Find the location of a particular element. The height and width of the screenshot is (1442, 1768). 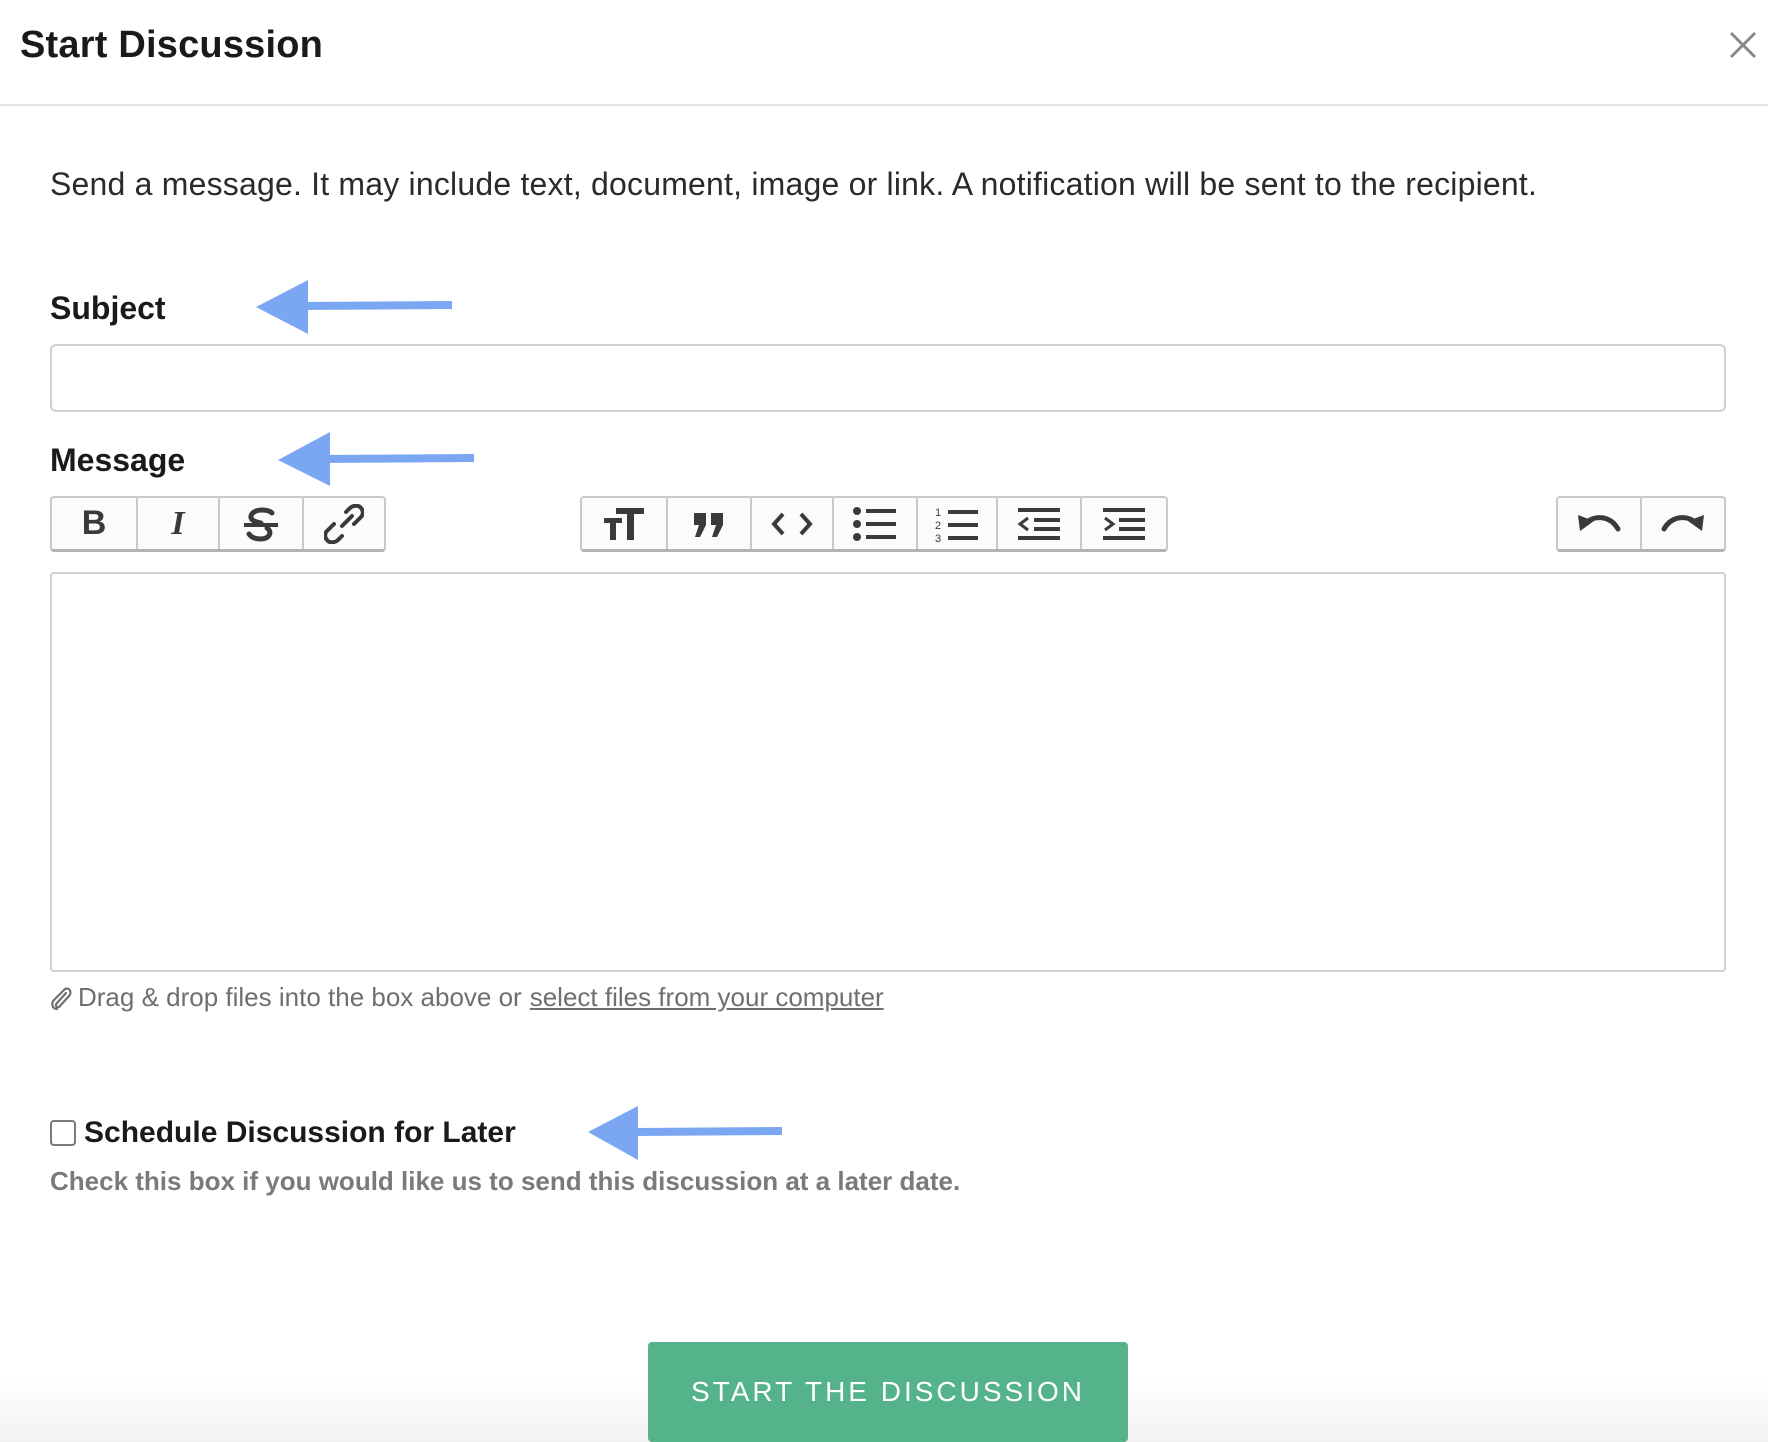

subject-input is located at coordinates (888, 378).